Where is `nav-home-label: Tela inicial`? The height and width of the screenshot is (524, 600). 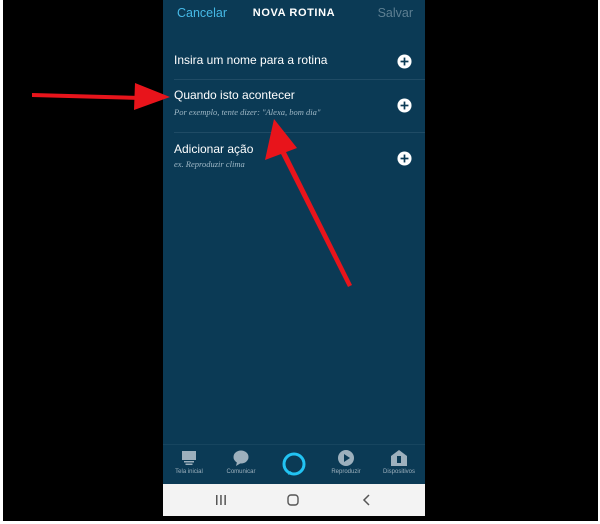 nav-home-label: Tela inicial is located at coordinates (189, 472).